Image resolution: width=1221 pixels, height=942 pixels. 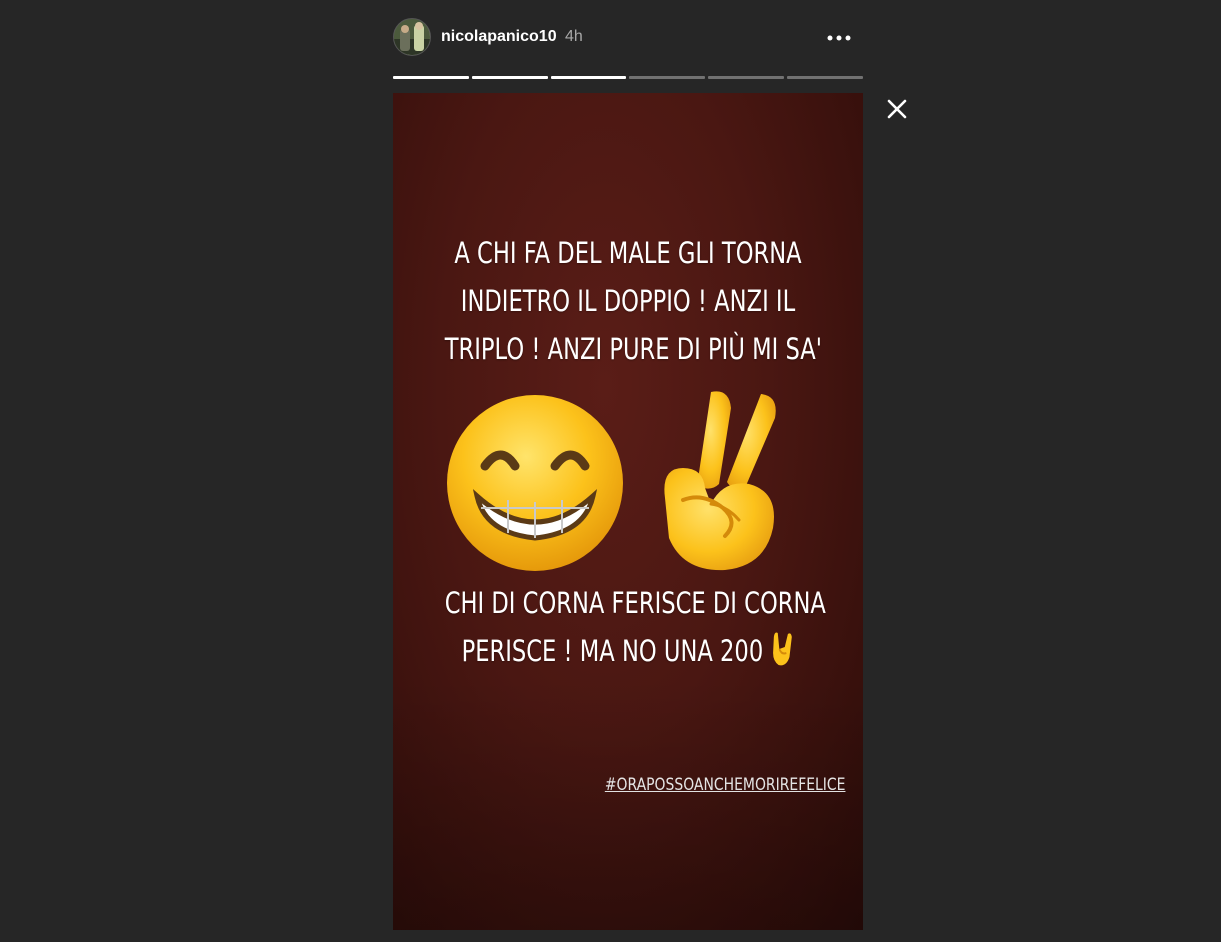 I want to click on emoji-graphics, so click(x=611, y=481).